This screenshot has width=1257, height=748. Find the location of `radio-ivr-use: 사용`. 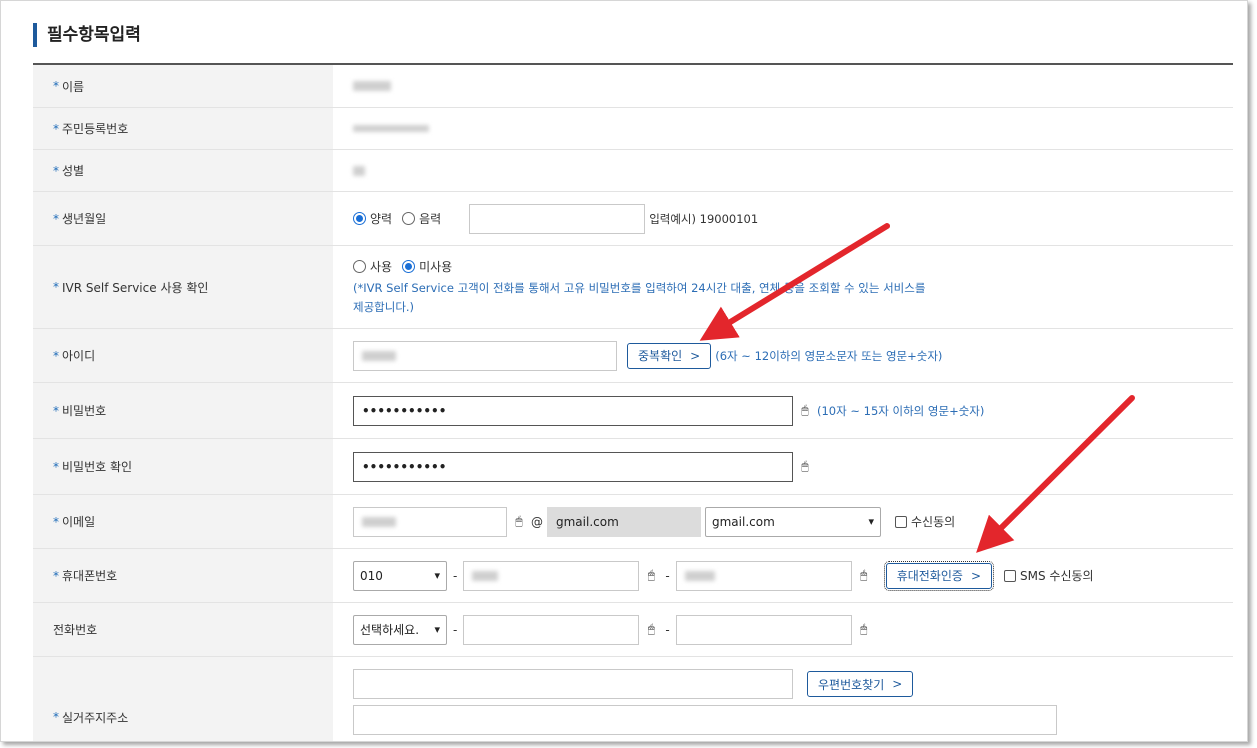

radio-ivr-use: 사용 is located at coordinates (372, 266).